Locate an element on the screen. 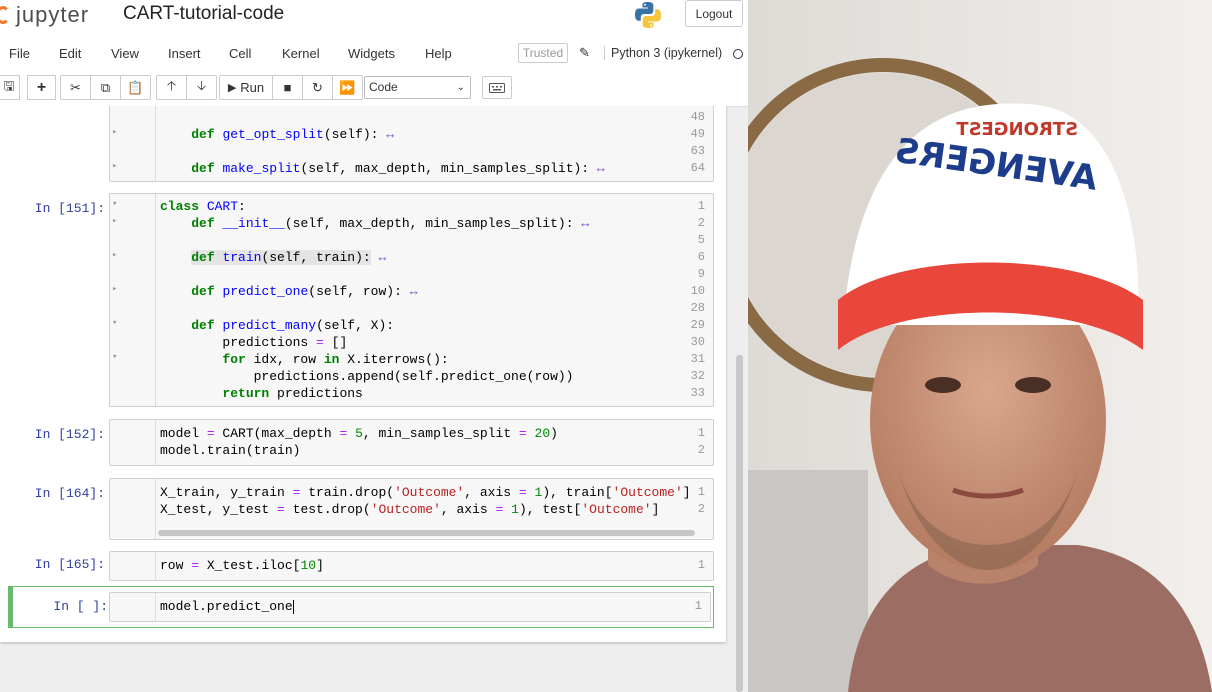 This screenshot has height=692, width=1212. copy-button: ⧉ is located at coordinates (106, 87).